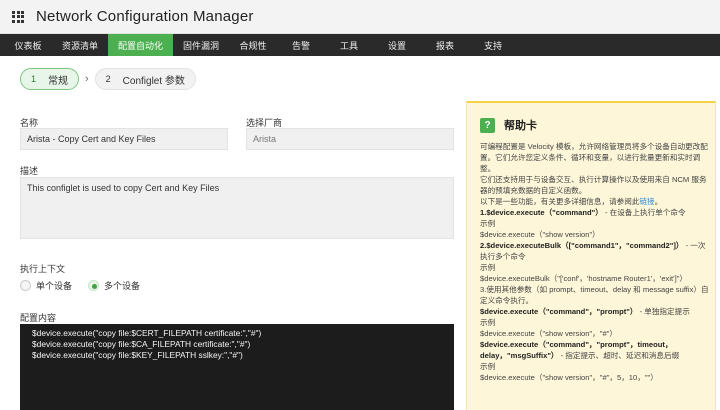  What do you see at coordinates (541, 212) in the screenshot?
I see `function-signature: 1.$device.execute（"command"）` at bounding box center [541, 212].